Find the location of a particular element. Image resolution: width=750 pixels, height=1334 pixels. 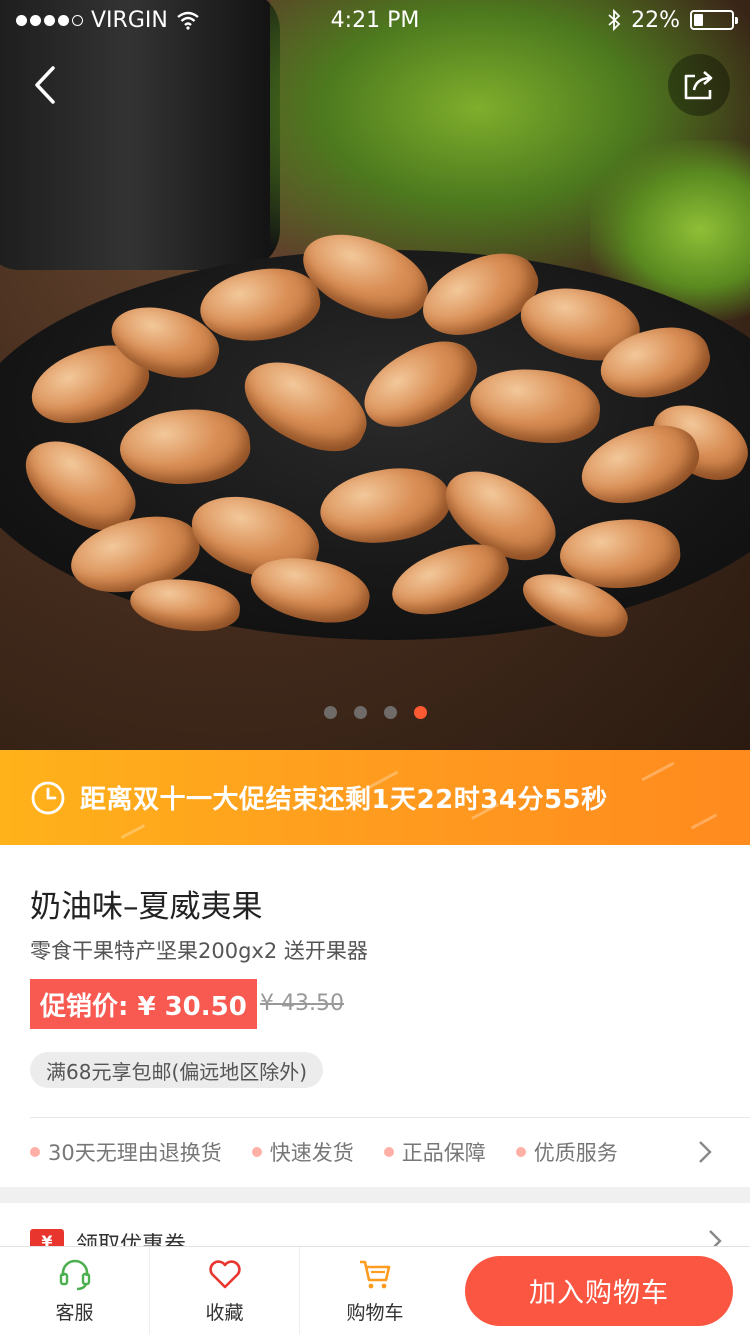

cart-icon is located at coordinates (375, 1274).